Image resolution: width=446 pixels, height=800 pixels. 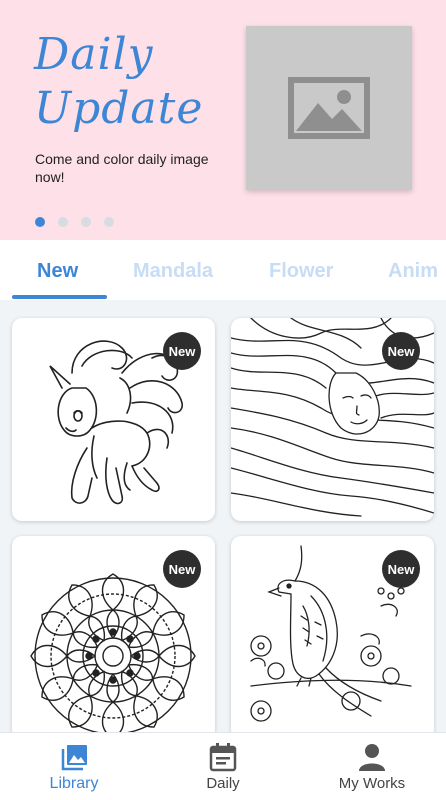 I want to click on nav-daily-label: Daily, so click(x=223, y=783).